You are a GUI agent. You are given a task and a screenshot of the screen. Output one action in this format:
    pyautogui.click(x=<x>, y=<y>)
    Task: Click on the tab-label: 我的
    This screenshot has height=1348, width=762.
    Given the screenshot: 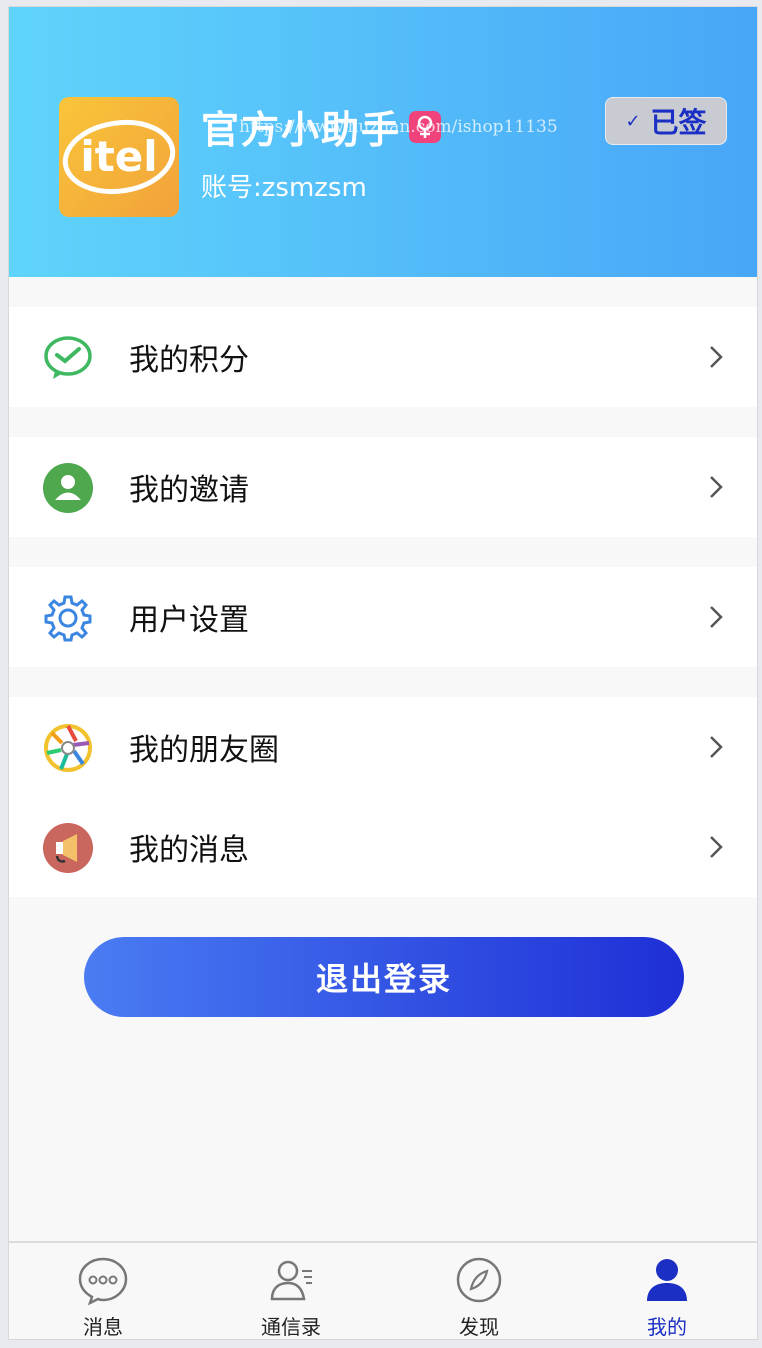 What is the action you would take?
    pyautogui.click(x=667, y=1327)
    